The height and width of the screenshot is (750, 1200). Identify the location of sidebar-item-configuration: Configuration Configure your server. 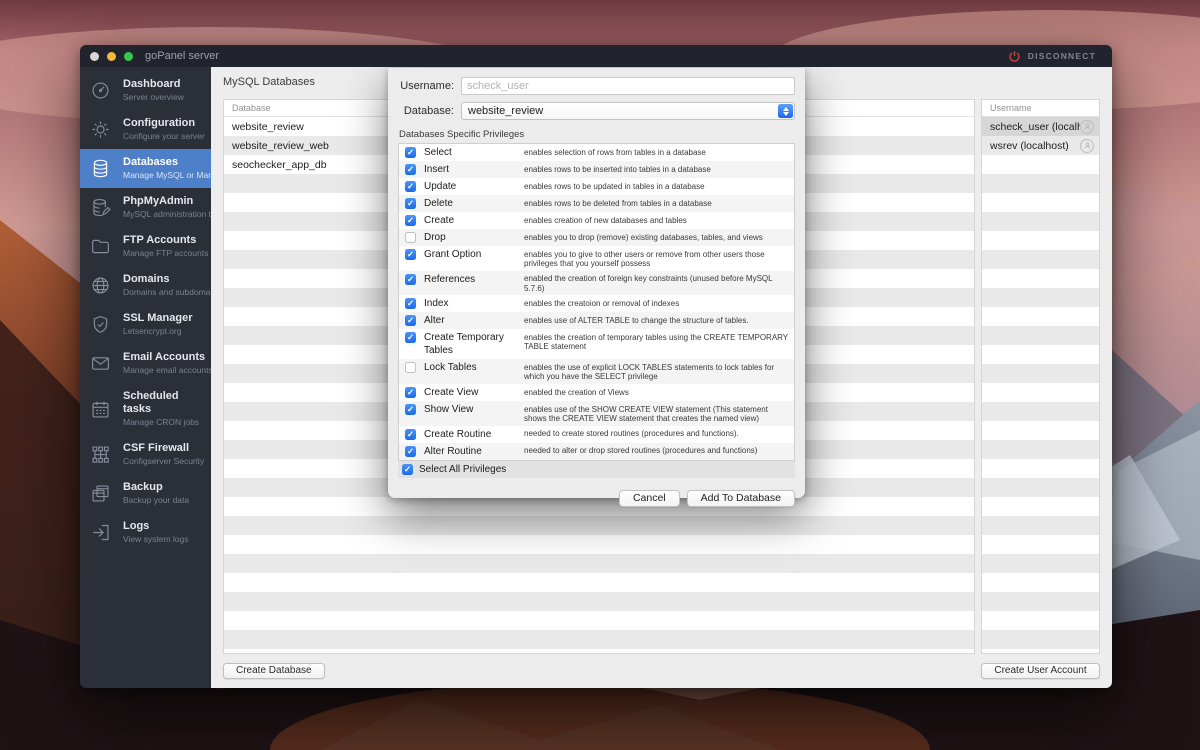
(145, 129).